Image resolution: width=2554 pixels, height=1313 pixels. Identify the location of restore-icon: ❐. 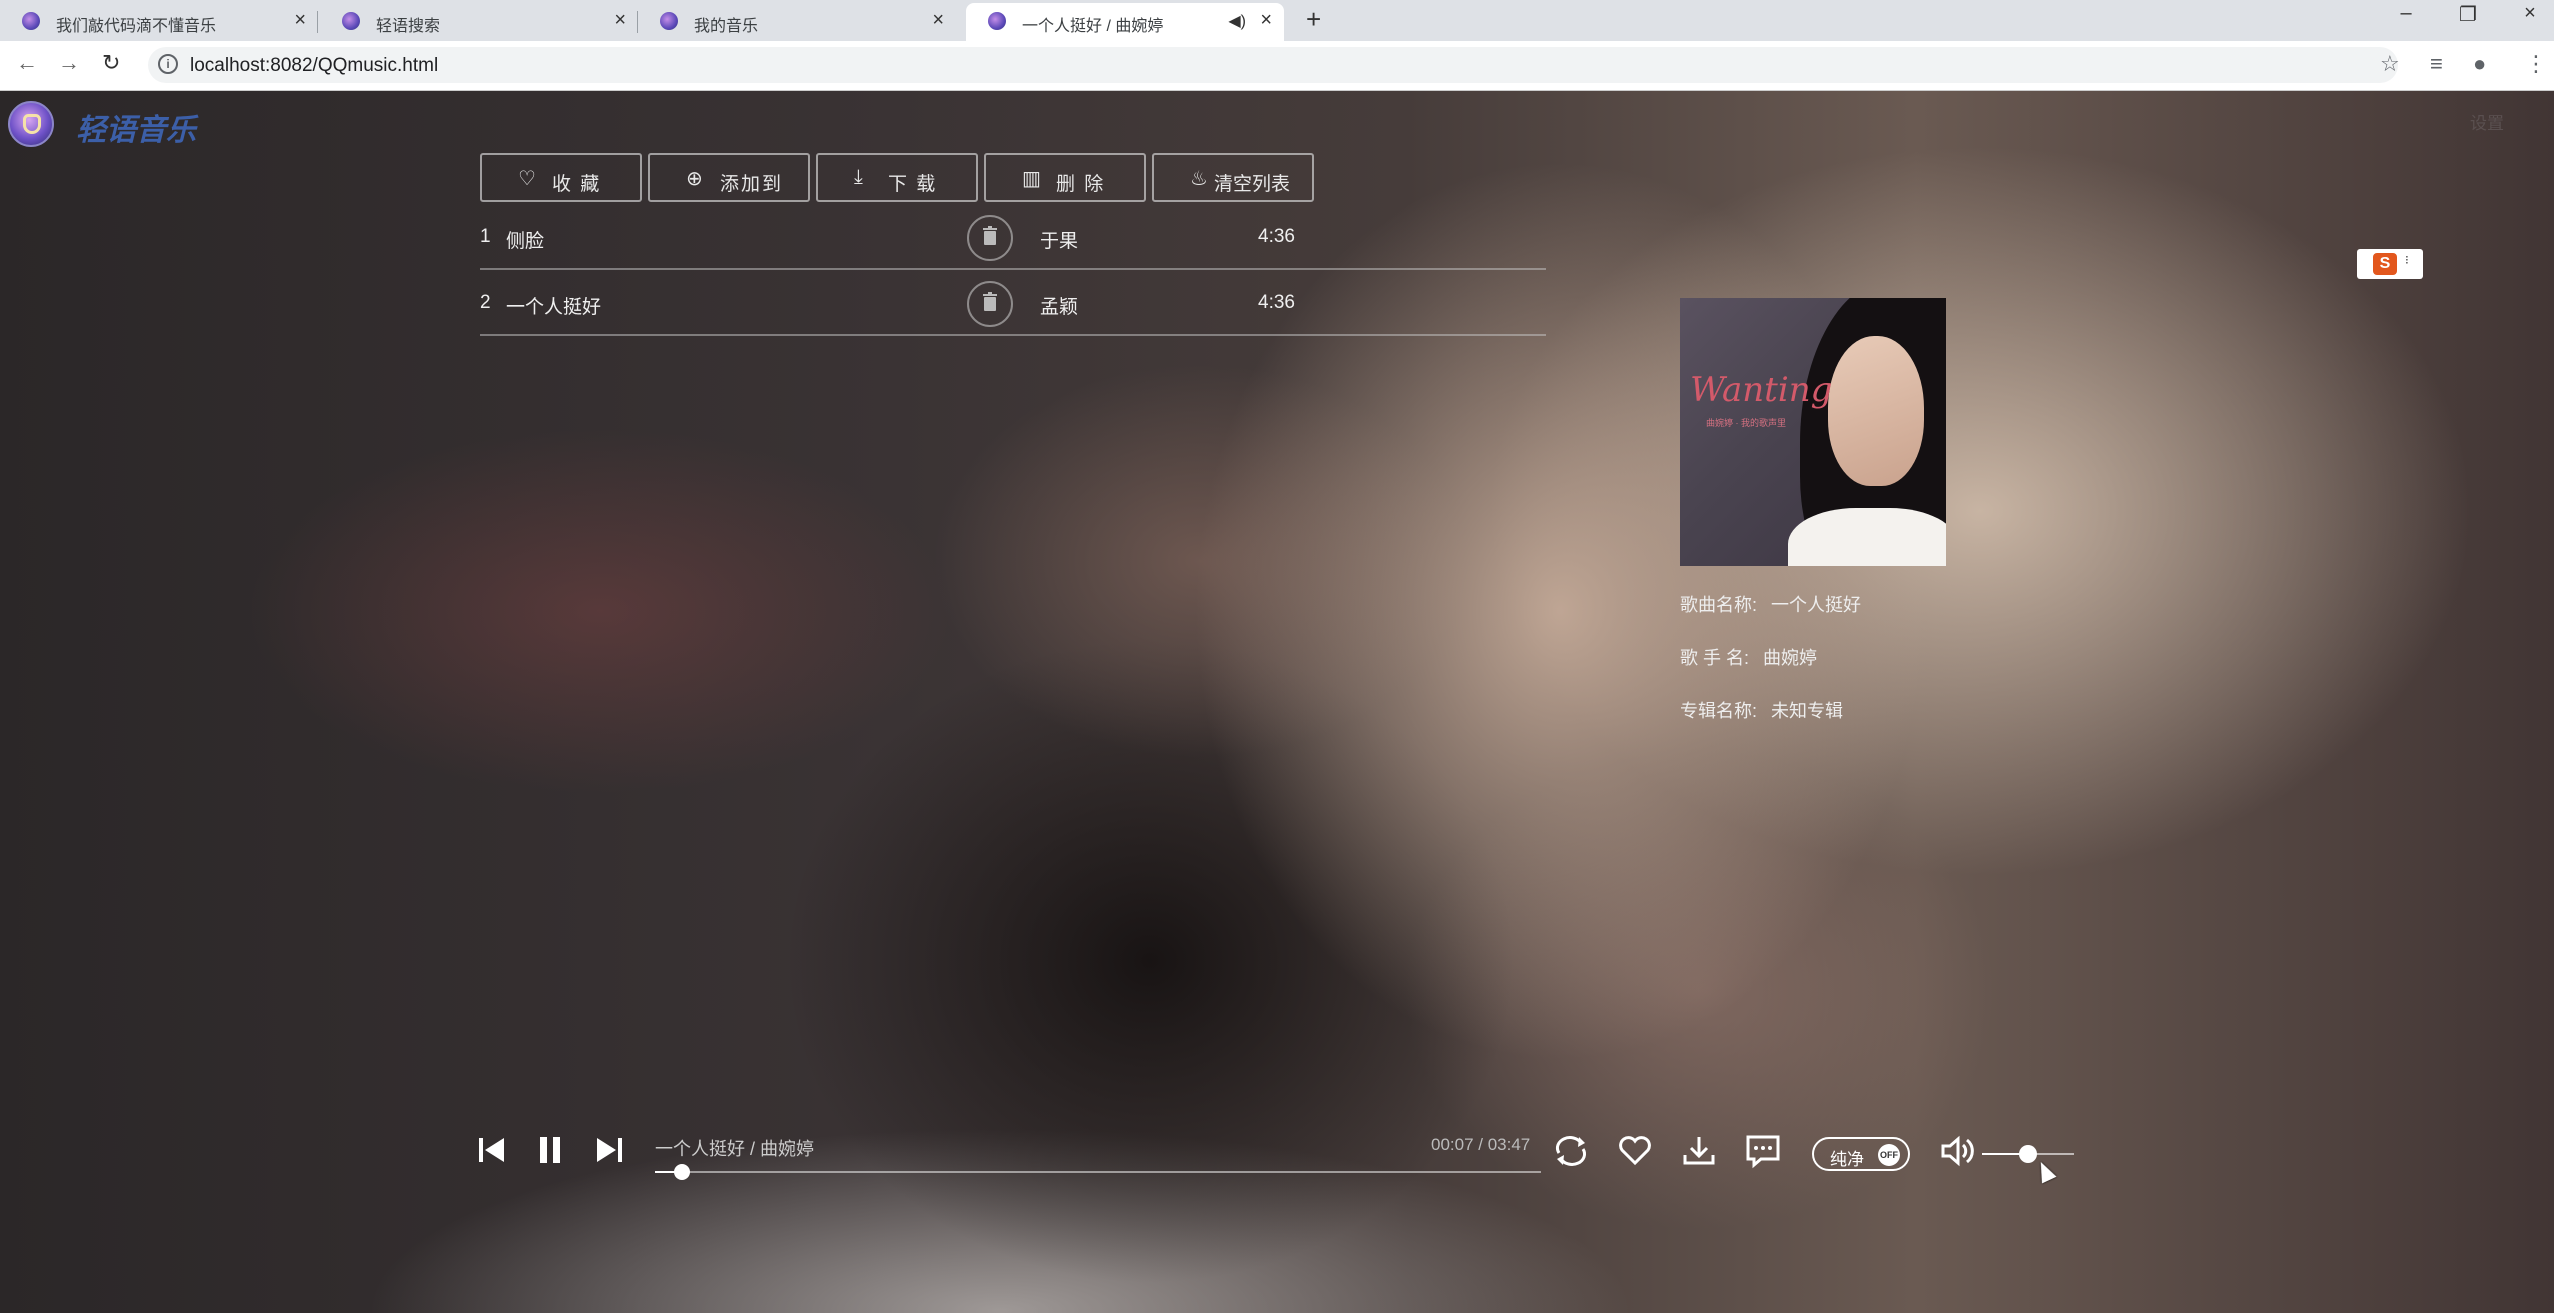
(2468, 14).